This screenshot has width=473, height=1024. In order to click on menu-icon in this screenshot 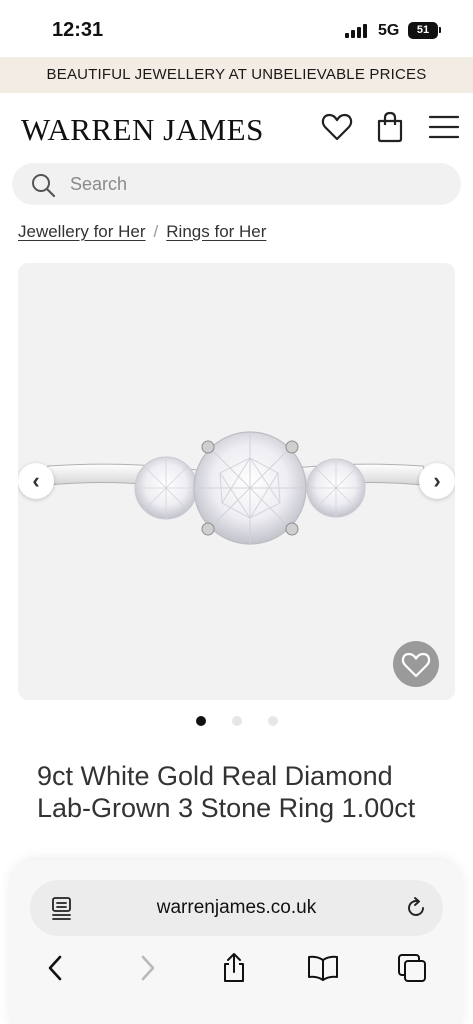, I will do `click(443, 127)`.